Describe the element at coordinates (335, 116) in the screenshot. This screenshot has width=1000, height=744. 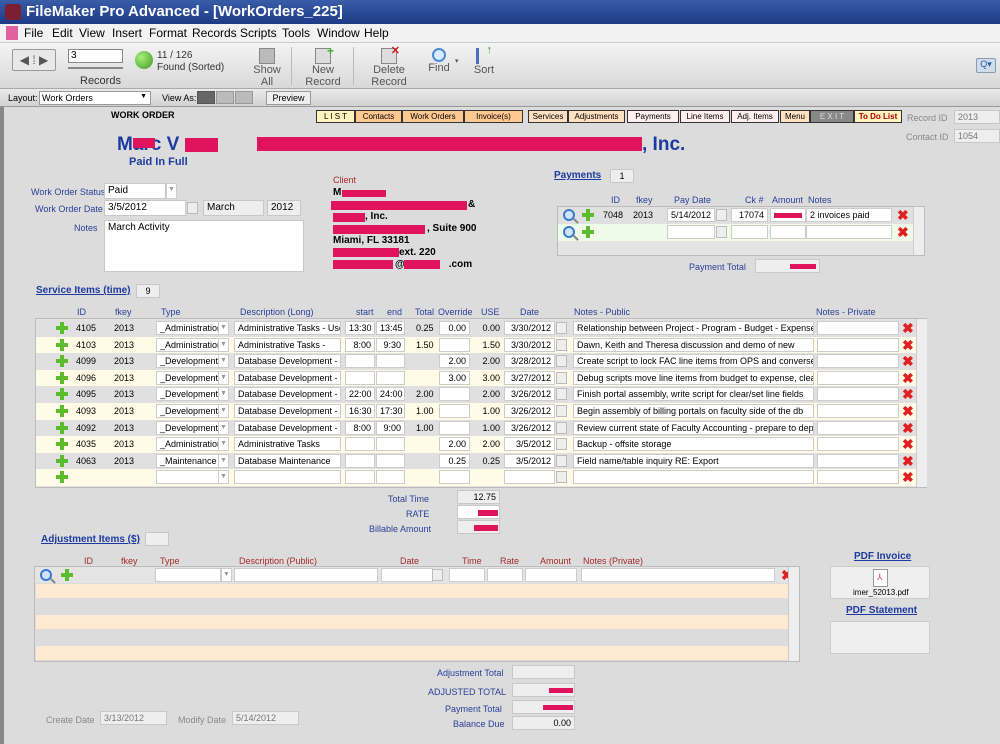
I see `nav-tab-list: L I S T` at that location.